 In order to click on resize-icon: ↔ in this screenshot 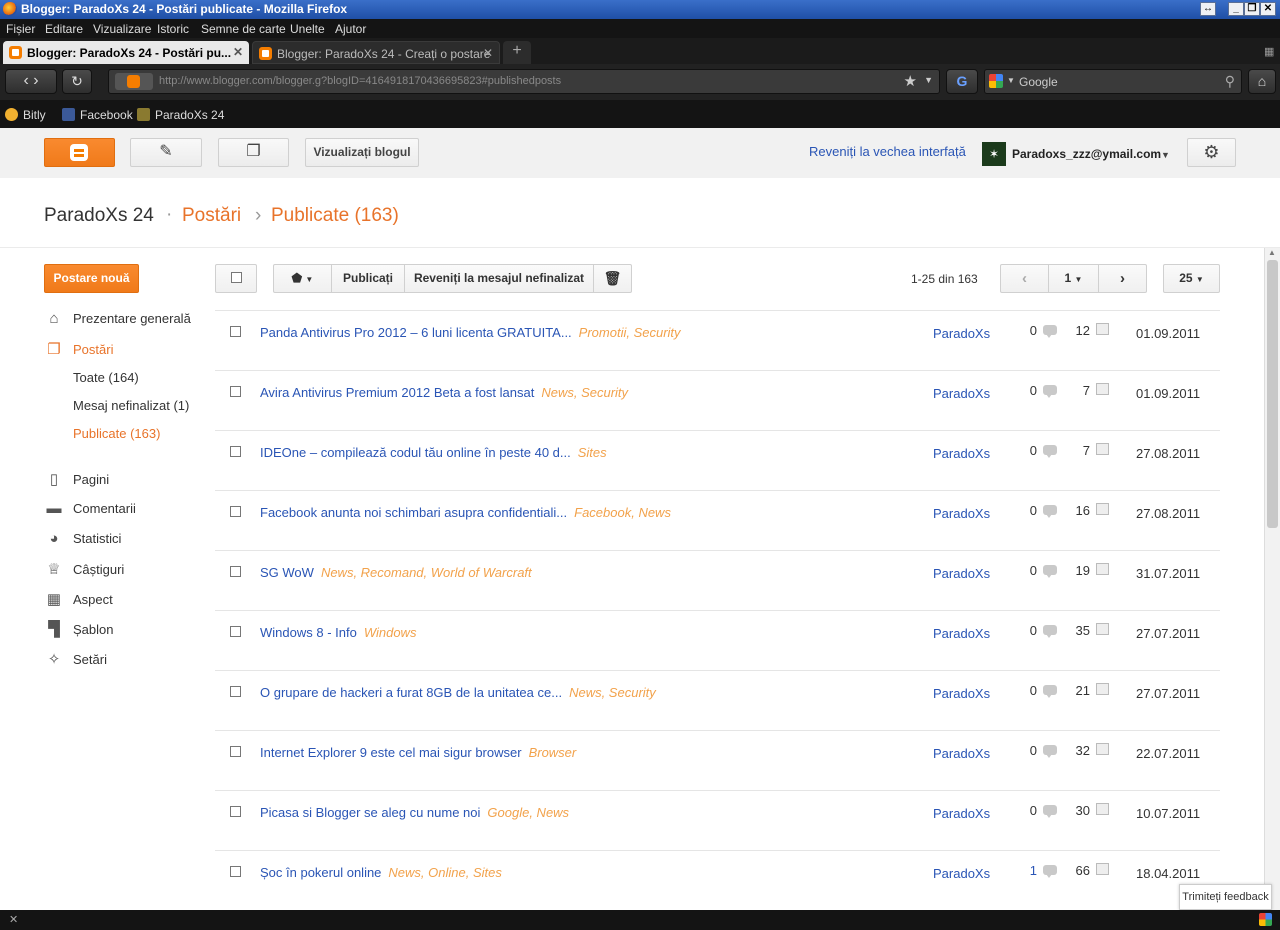, I will do `click(1208, 9)`.